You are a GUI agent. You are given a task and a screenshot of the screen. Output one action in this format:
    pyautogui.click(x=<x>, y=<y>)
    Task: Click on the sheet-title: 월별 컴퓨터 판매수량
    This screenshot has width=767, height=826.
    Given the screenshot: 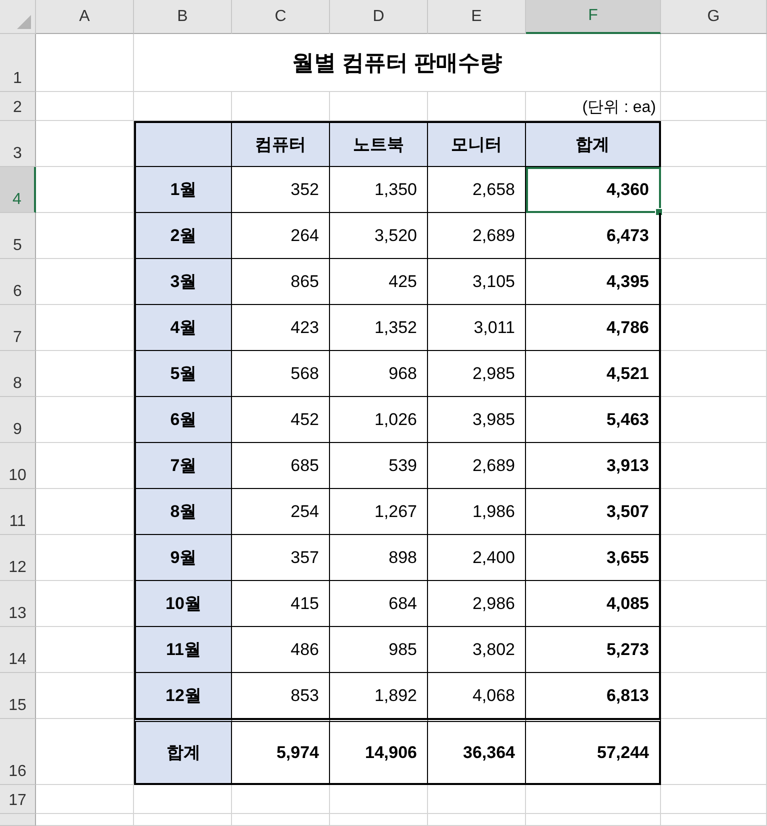 What is the action you would take?
    pyautogui.click(x=397, y=62)
    